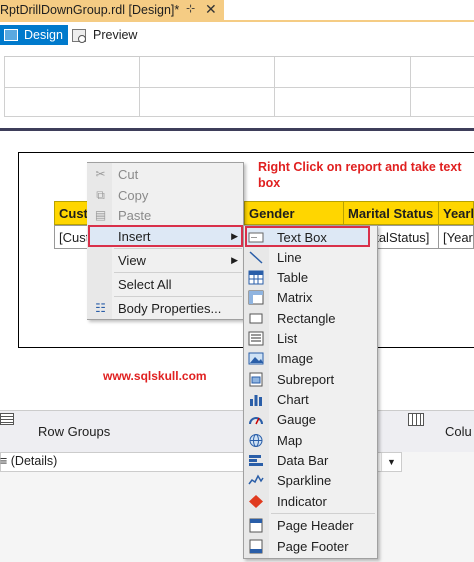 This screenshot has width=474, height=562. I want to click on submenu-item-line: Line, so click(310, 257).